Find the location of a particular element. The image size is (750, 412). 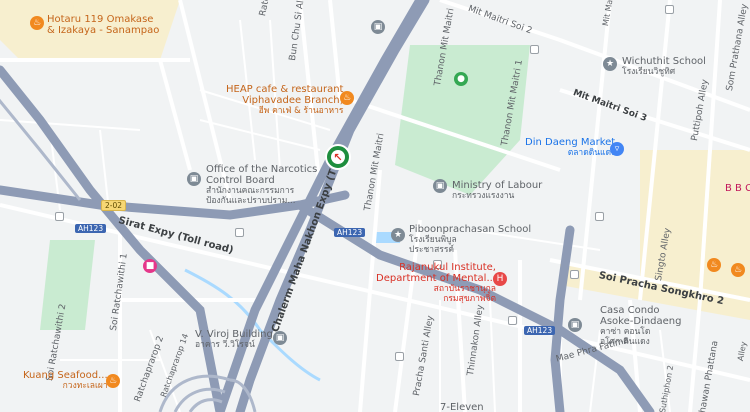

place-ministry-of-labour: Ministry of Labour กระทรวงแรงงาน is located at coordinates (497, 190).